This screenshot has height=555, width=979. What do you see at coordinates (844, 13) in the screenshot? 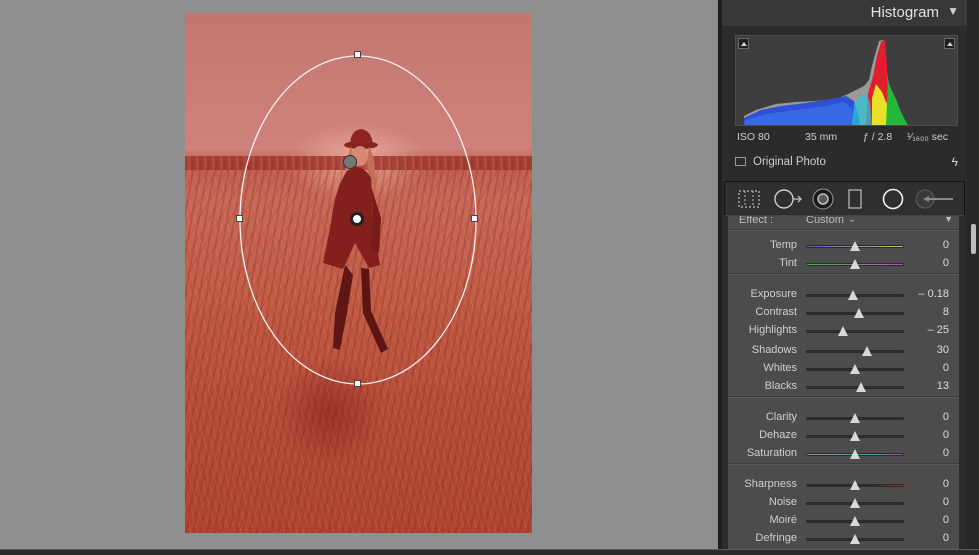
I see `histogram-header: Histogram ▼` at bounding box center [844, 13].